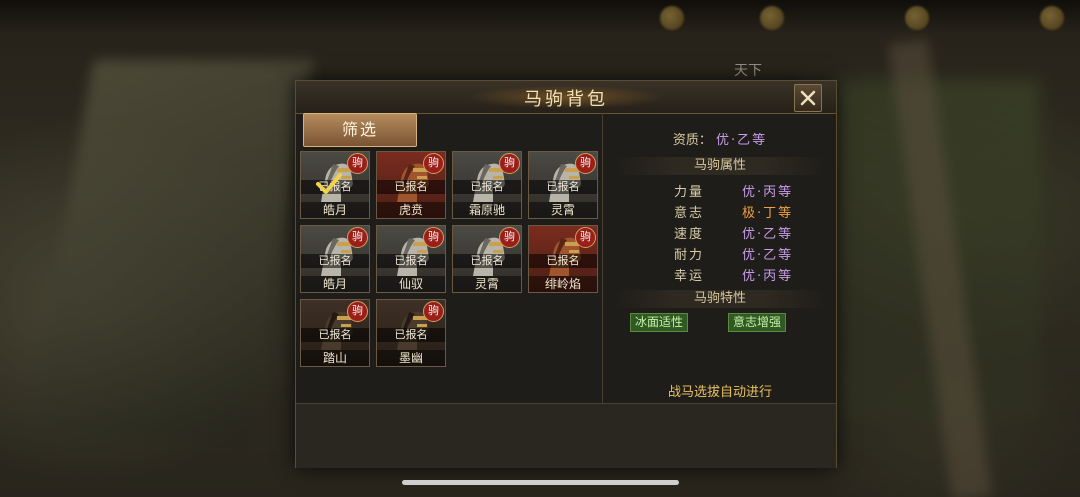  I want to click on attribute-value: 极·丁等, so click(768, 213).